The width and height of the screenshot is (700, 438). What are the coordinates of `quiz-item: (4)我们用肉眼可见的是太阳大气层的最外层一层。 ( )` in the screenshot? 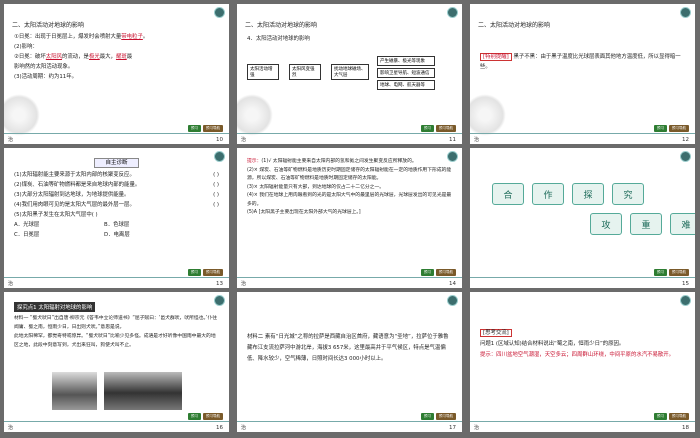 It's located at (116, 205).